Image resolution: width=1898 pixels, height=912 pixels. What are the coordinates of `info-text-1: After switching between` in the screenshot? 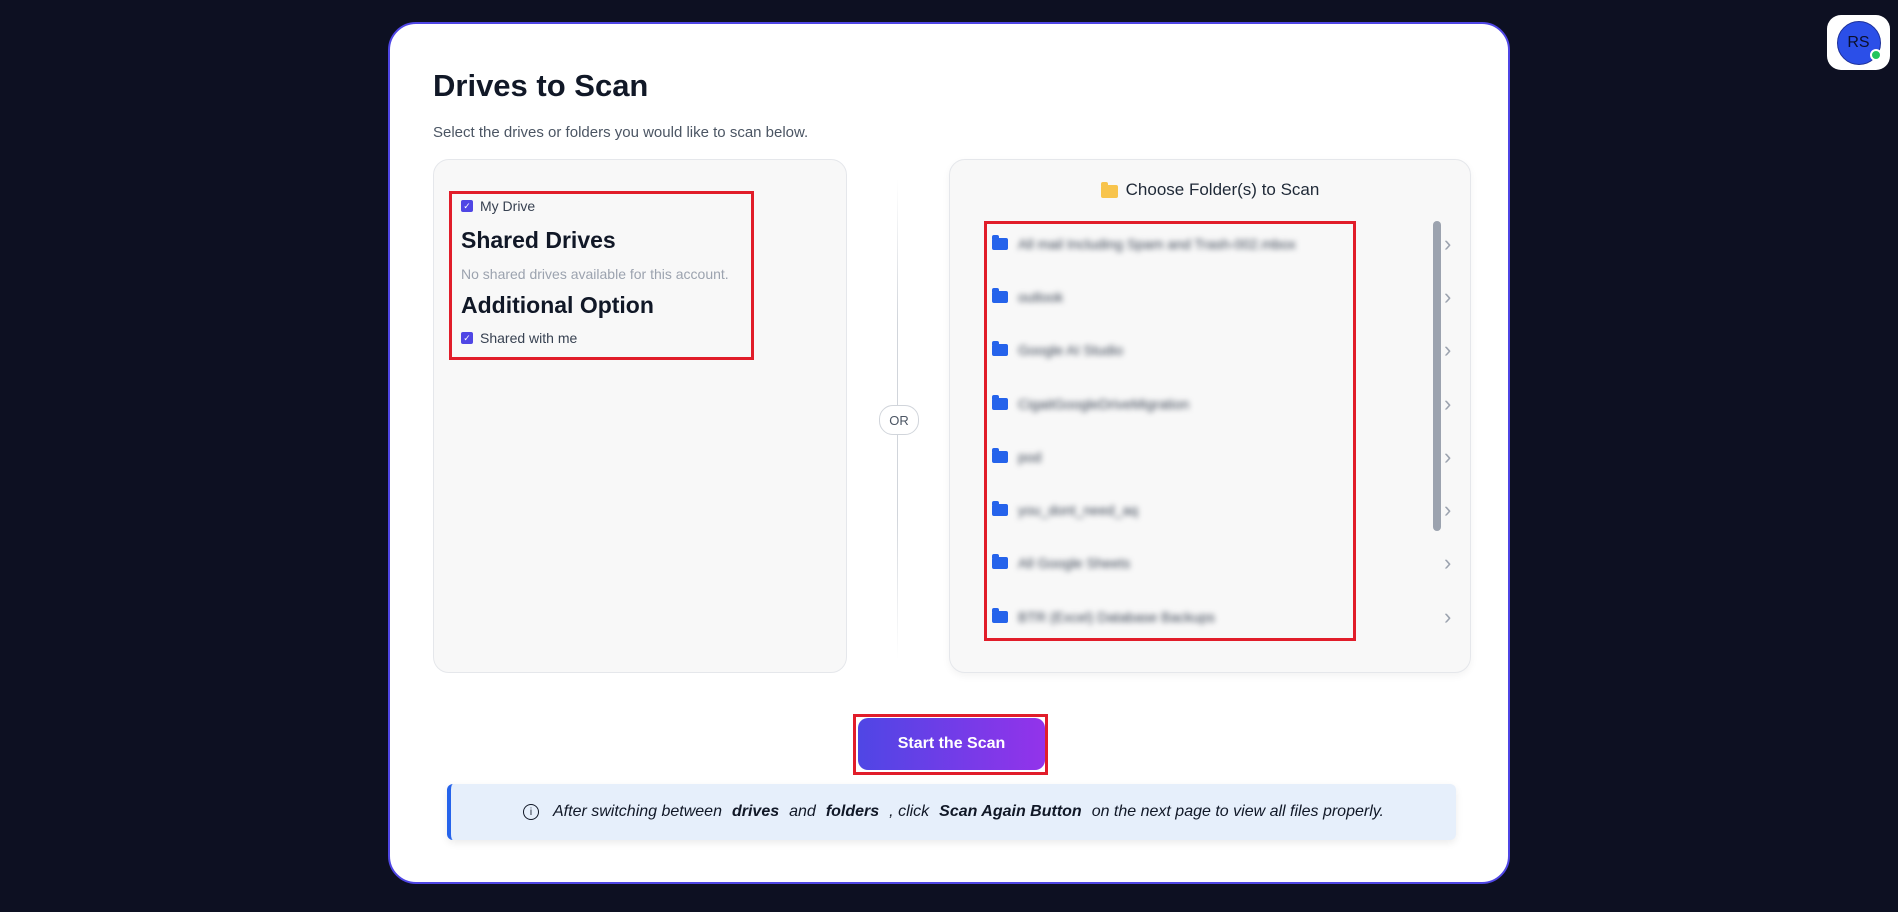 It's located at (637, 811).